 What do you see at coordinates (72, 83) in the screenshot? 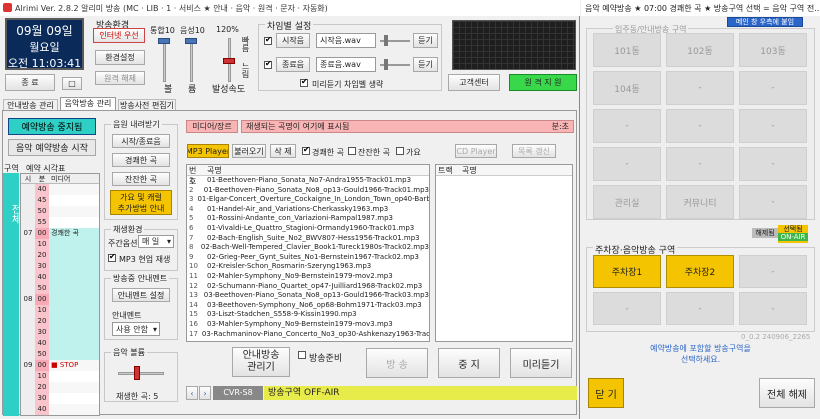
I see `minimize-button: □` at bounding box center [72, 83].